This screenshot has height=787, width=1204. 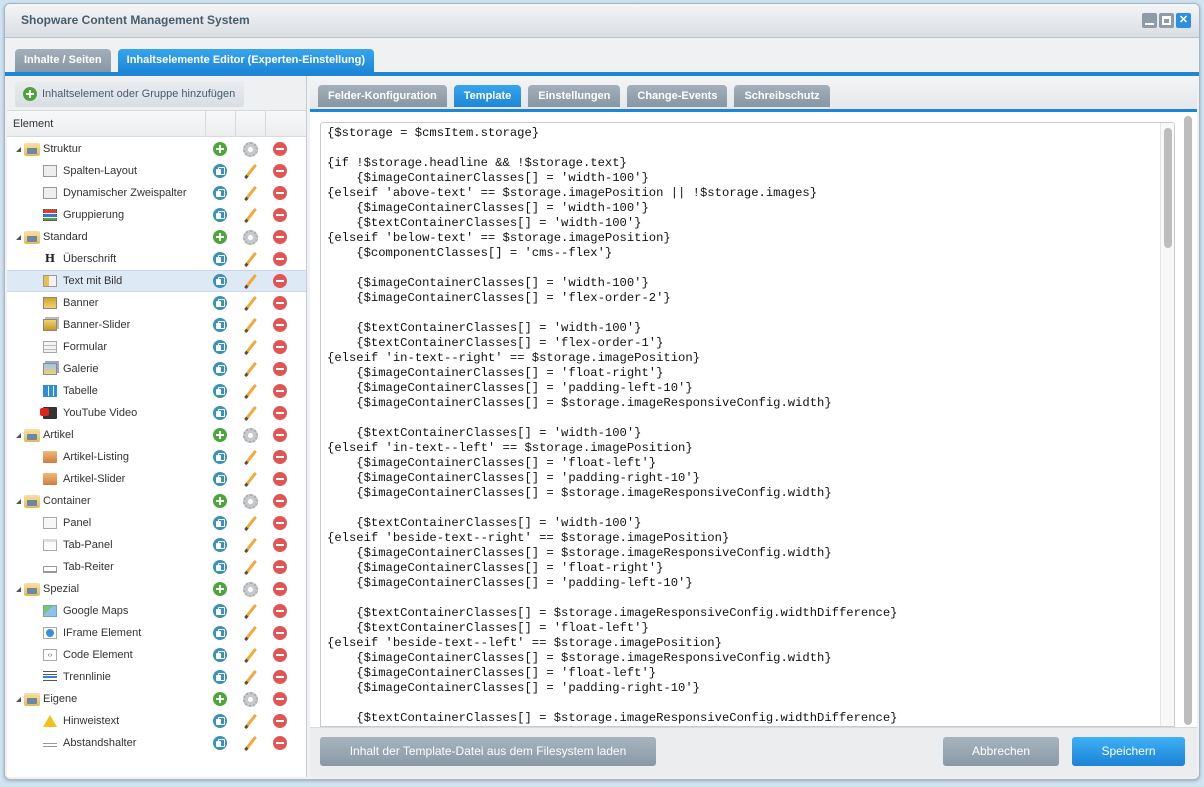 What do you see at coordinates (156, 655) in the screenshot?
I see `tree-item-row: ‹› Code Element` at bounding box center [156, 655].